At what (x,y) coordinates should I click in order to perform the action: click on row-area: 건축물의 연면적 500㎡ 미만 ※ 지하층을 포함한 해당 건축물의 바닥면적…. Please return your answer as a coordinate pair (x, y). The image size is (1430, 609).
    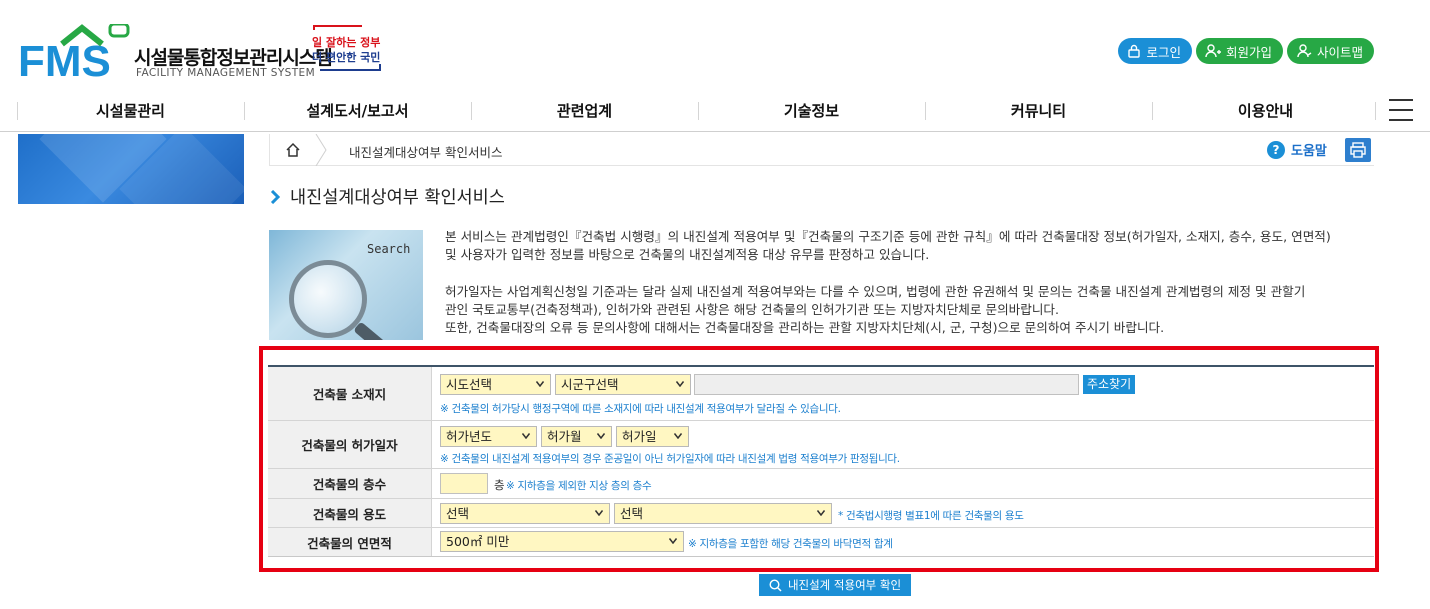
    Looking at the image, I should click on (821, 542).